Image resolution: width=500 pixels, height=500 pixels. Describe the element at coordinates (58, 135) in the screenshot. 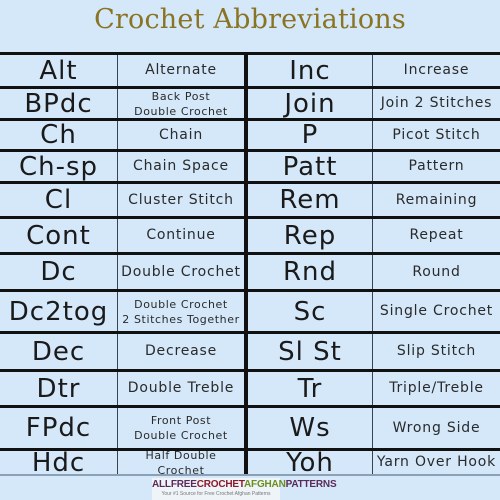

I see `abbreviation-cell: Ch` at that location.